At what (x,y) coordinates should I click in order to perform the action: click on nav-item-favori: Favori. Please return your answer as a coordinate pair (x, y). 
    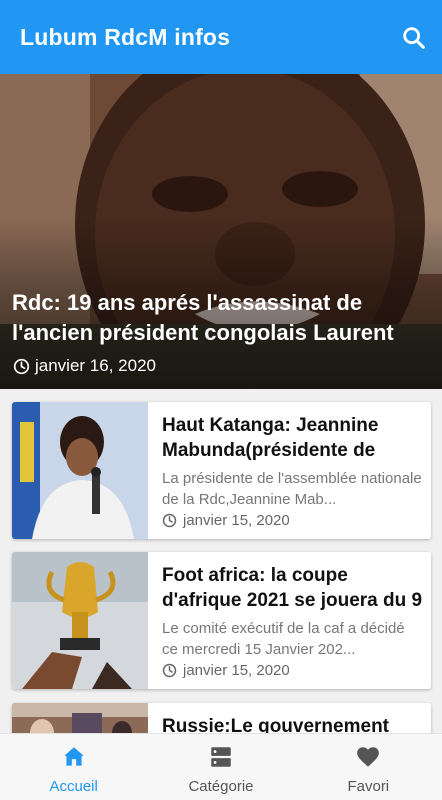
    Looking at the image, I should click on (368, 767).